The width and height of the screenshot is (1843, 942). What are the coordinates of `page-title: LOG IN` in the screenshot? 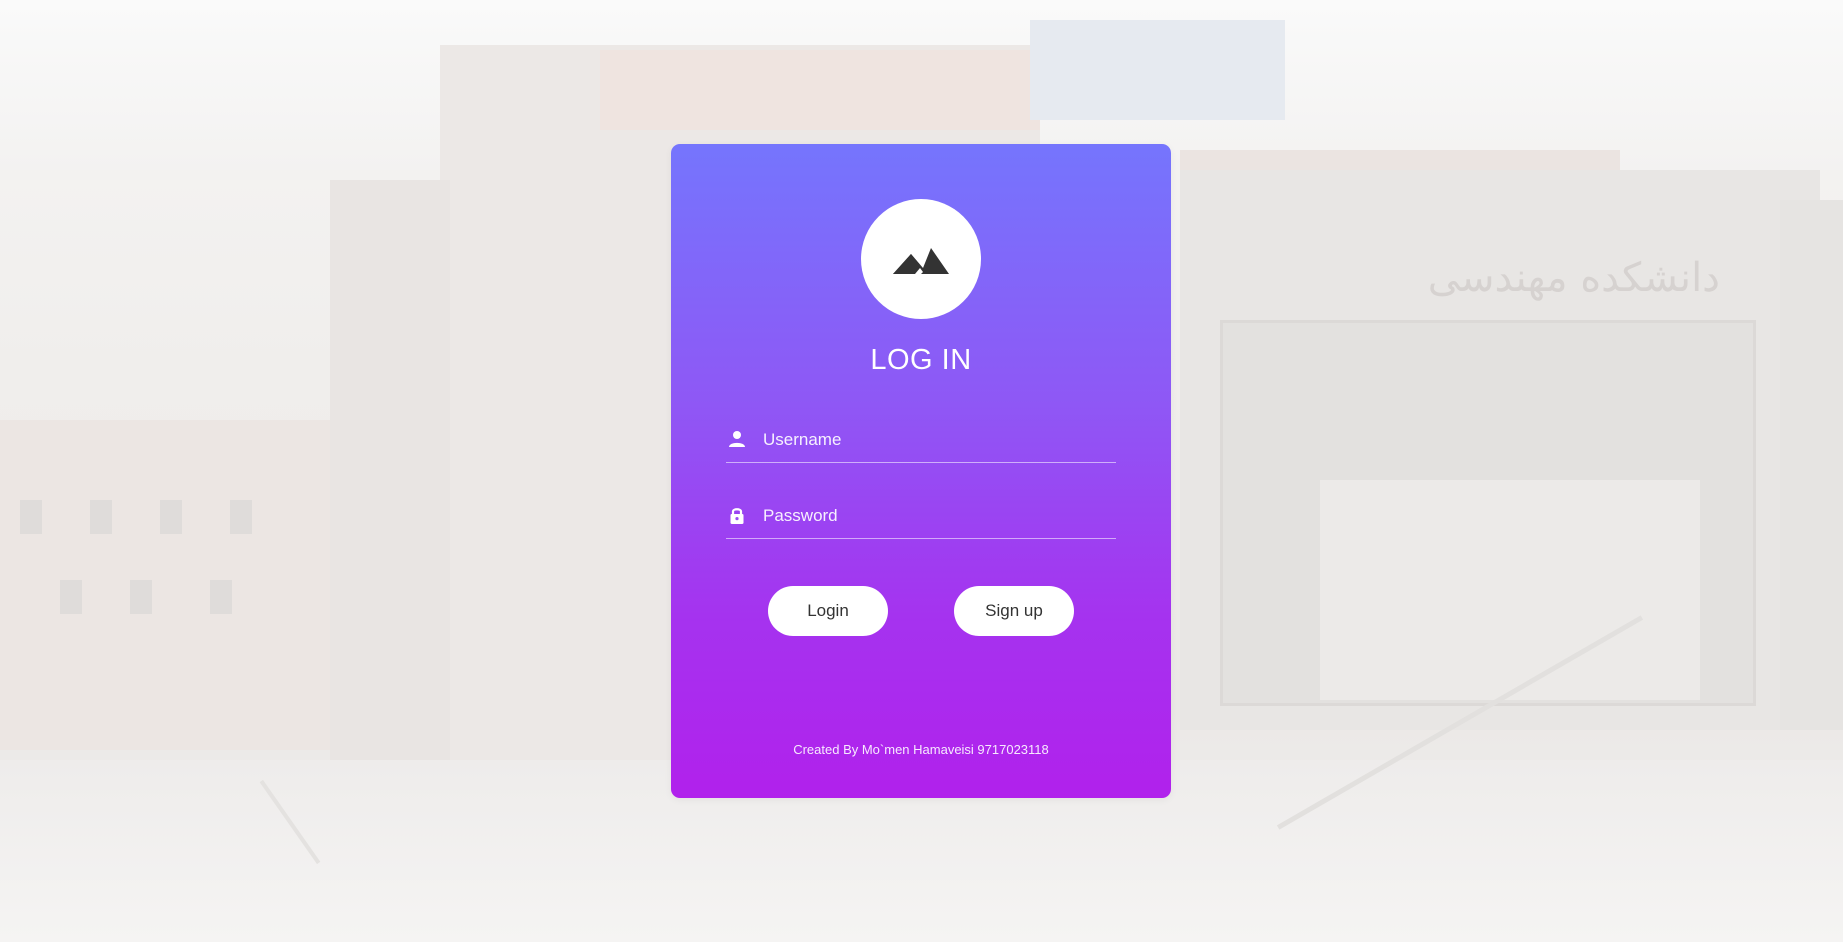 It's located at (921, 360).